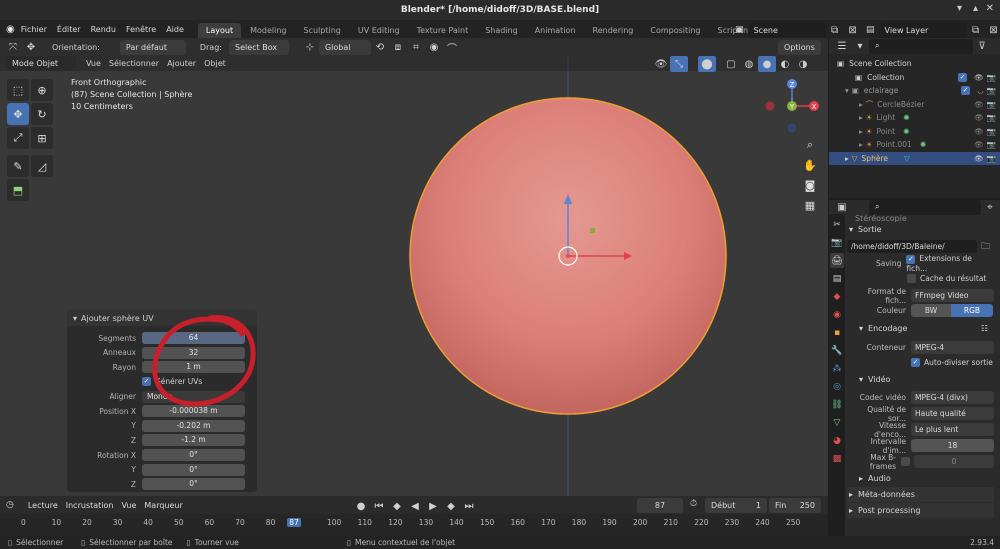  I want to click on blender-logo-icon: ◉, so click(10, 29).